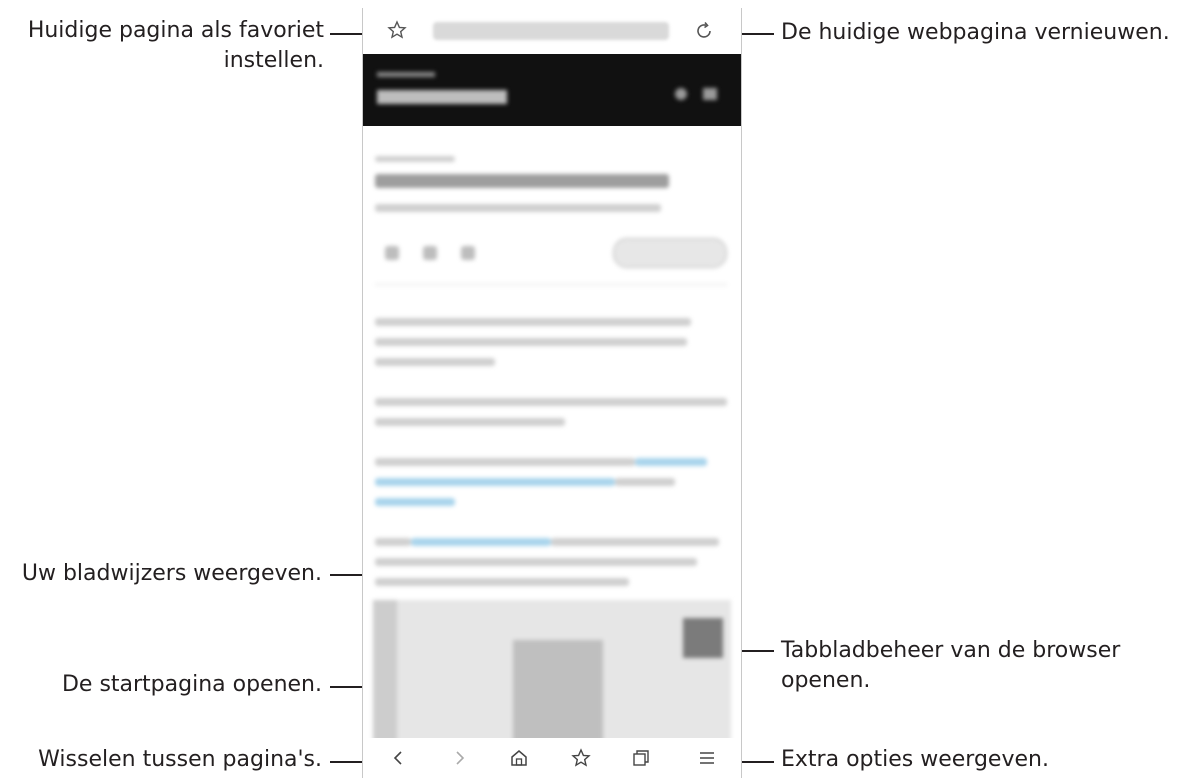 The image size is (1200, 778). I want to click on callout-favorite-line1: Huidige pagina als favoriet, so click(175, 30).